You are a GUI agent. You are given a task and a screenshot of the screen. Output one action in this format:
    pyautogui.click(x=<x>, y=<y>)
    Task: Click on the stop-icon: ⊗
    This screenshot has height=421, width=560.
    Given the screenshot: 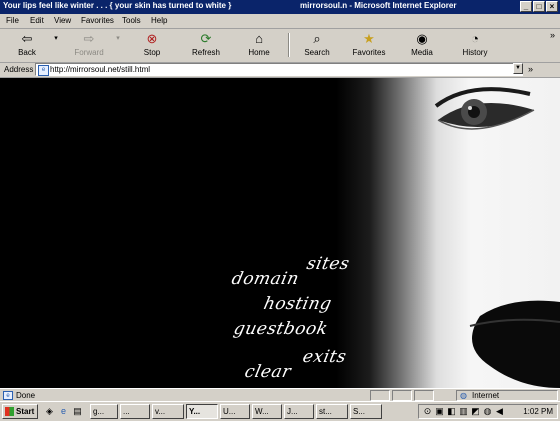 What is the action you would take?
    pyautogui.click(x=152, y=38)
    